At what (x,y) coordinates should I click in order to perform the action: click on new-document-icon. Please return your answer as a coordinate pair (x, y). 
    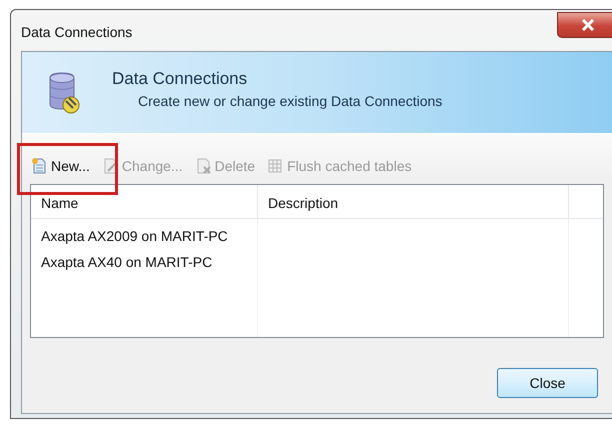
    Looking at the image, I should click on (39, 166).